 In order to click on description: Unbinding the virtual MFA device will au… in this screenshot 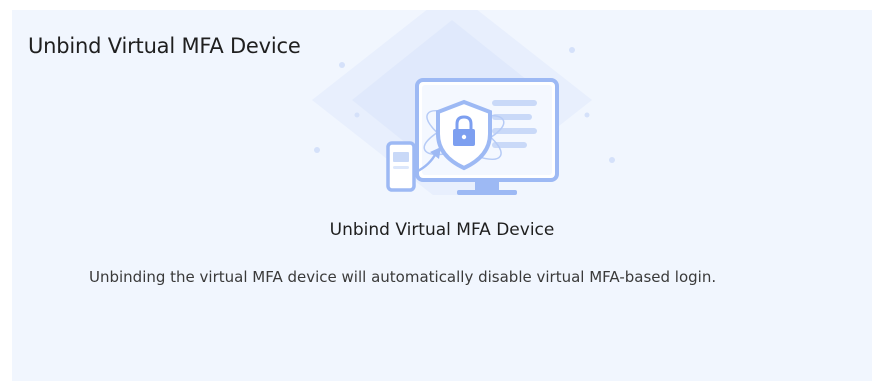, I will do `click(403, 277)`.